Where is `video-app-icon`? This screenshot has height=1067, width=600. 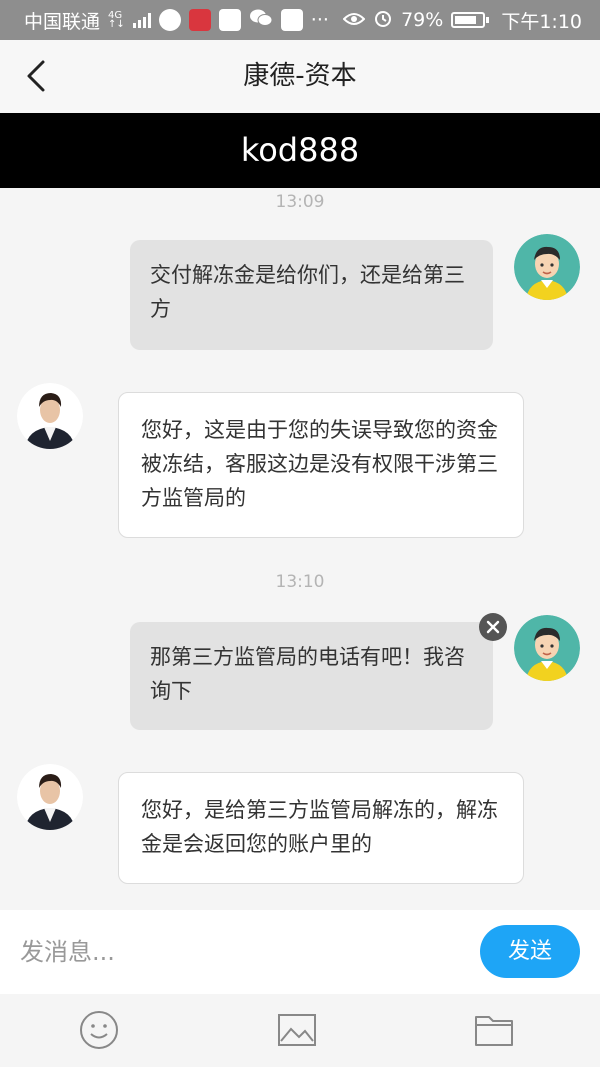 video-app-icon is located at coordinates (291, 20).